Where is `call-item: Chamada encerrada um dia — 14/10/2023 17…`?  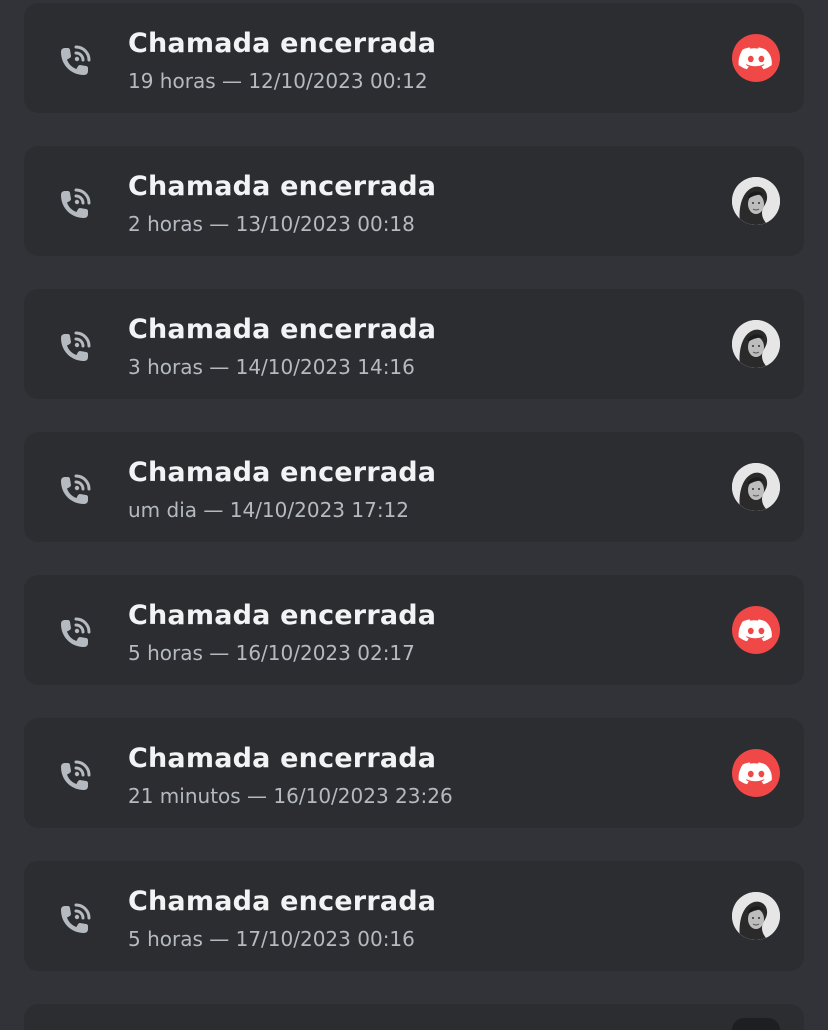 call-item: Chamada encerrada um dia — 14/10/2023 17… is located at coordinates (414, 487).